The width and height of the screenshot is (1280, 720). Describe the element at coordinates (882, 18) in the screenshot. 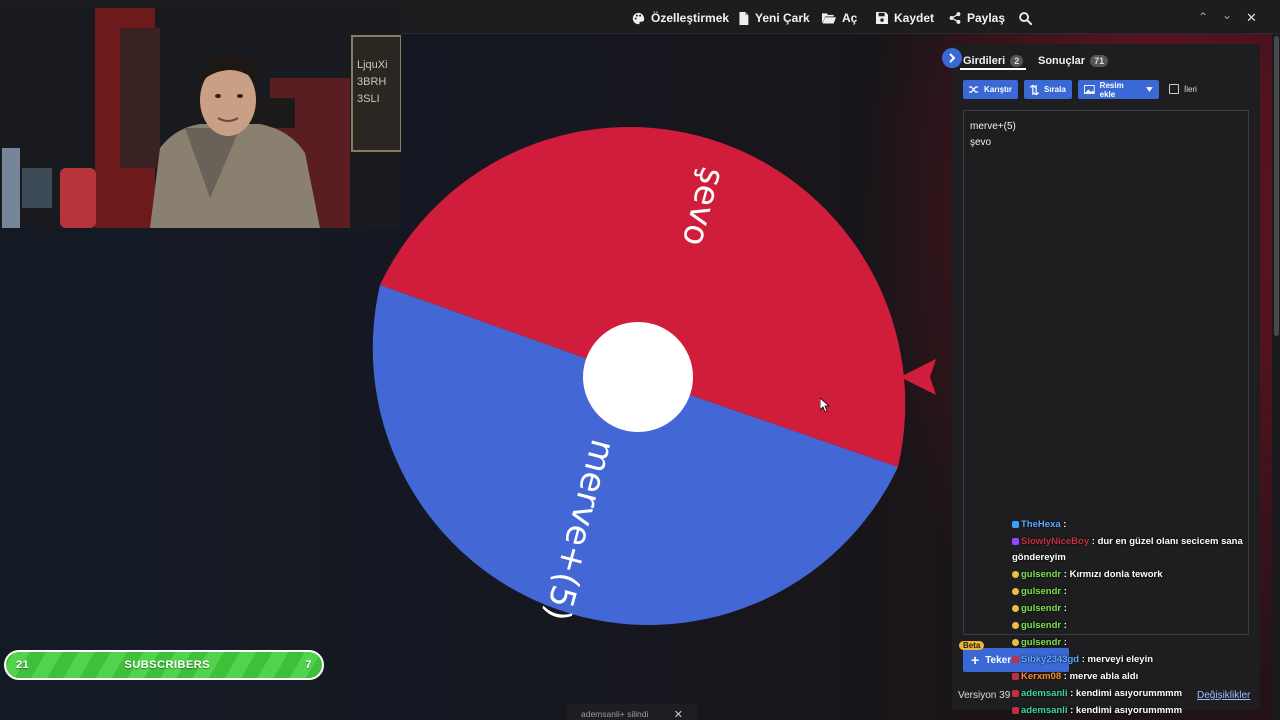

I see `floppy-disk-icon` at that location.